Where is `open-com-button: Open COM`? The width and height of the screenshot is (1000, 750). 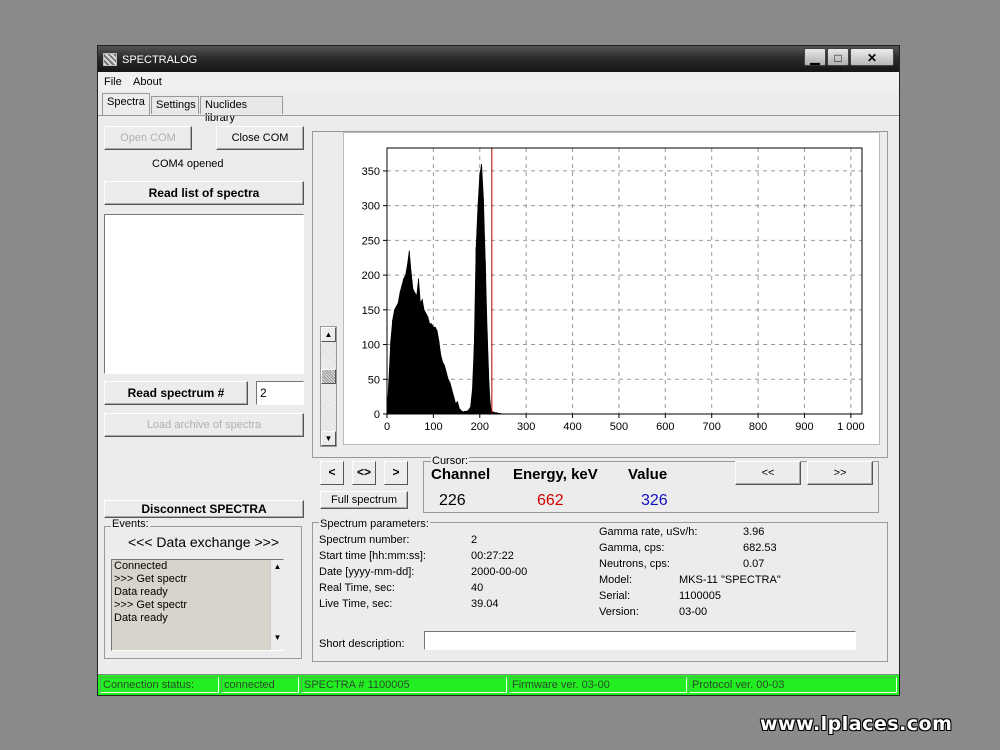 open-com-button: Open COM is located at coordinates (148, 138).